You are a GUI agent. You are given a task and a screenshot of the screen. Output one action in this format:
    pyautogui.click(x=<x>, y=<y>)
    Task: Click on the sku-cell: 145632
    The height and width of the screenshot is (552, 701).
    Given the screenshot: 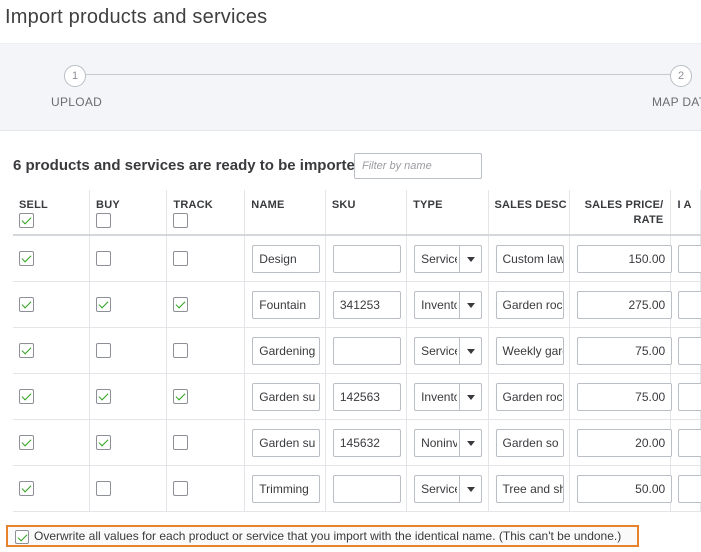 What is the action you would take?
    pyautogui.click(x=366, y=442)
    